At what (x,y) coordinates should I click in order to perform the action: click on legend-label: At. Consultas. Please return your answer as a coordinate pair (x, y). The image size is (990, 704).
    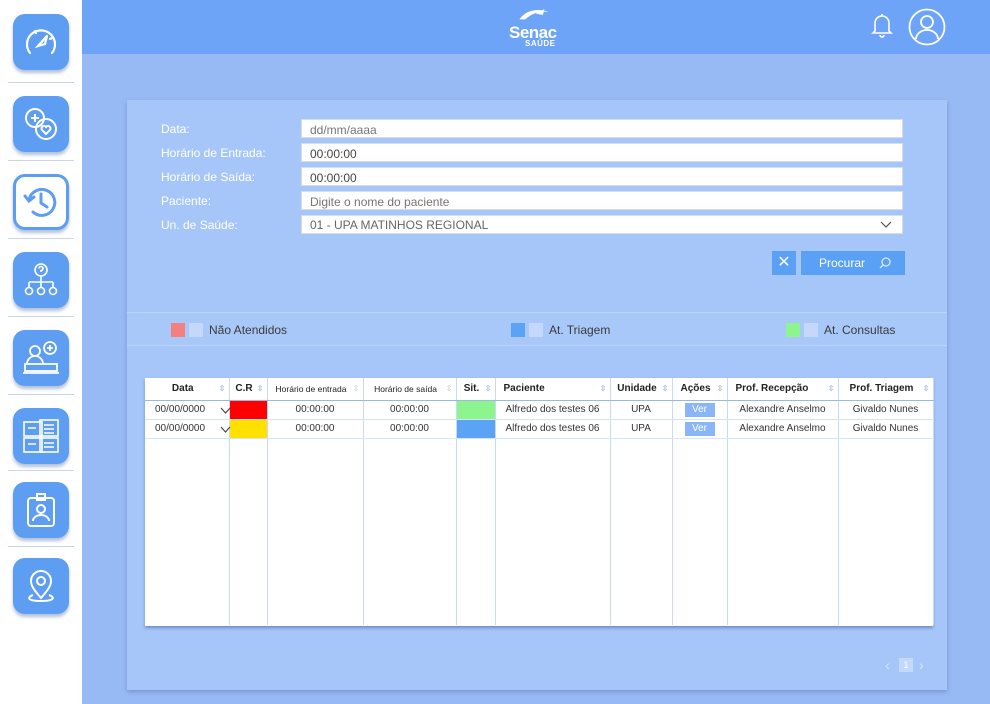
    Looking at the image, I should click on (860, 330).